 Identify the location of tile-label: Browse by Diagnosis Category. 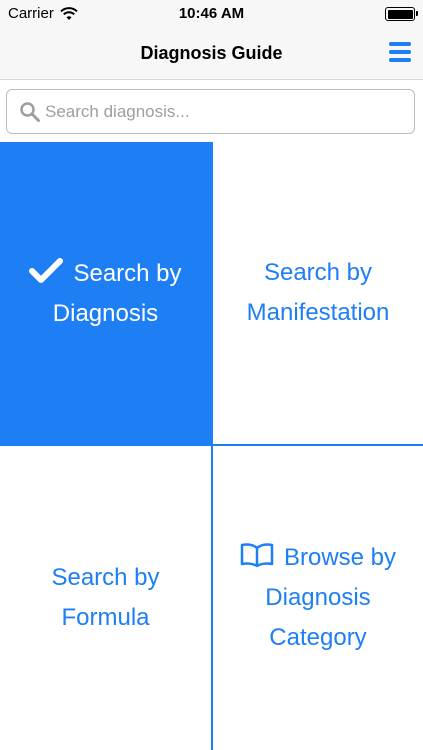
(318, 598).